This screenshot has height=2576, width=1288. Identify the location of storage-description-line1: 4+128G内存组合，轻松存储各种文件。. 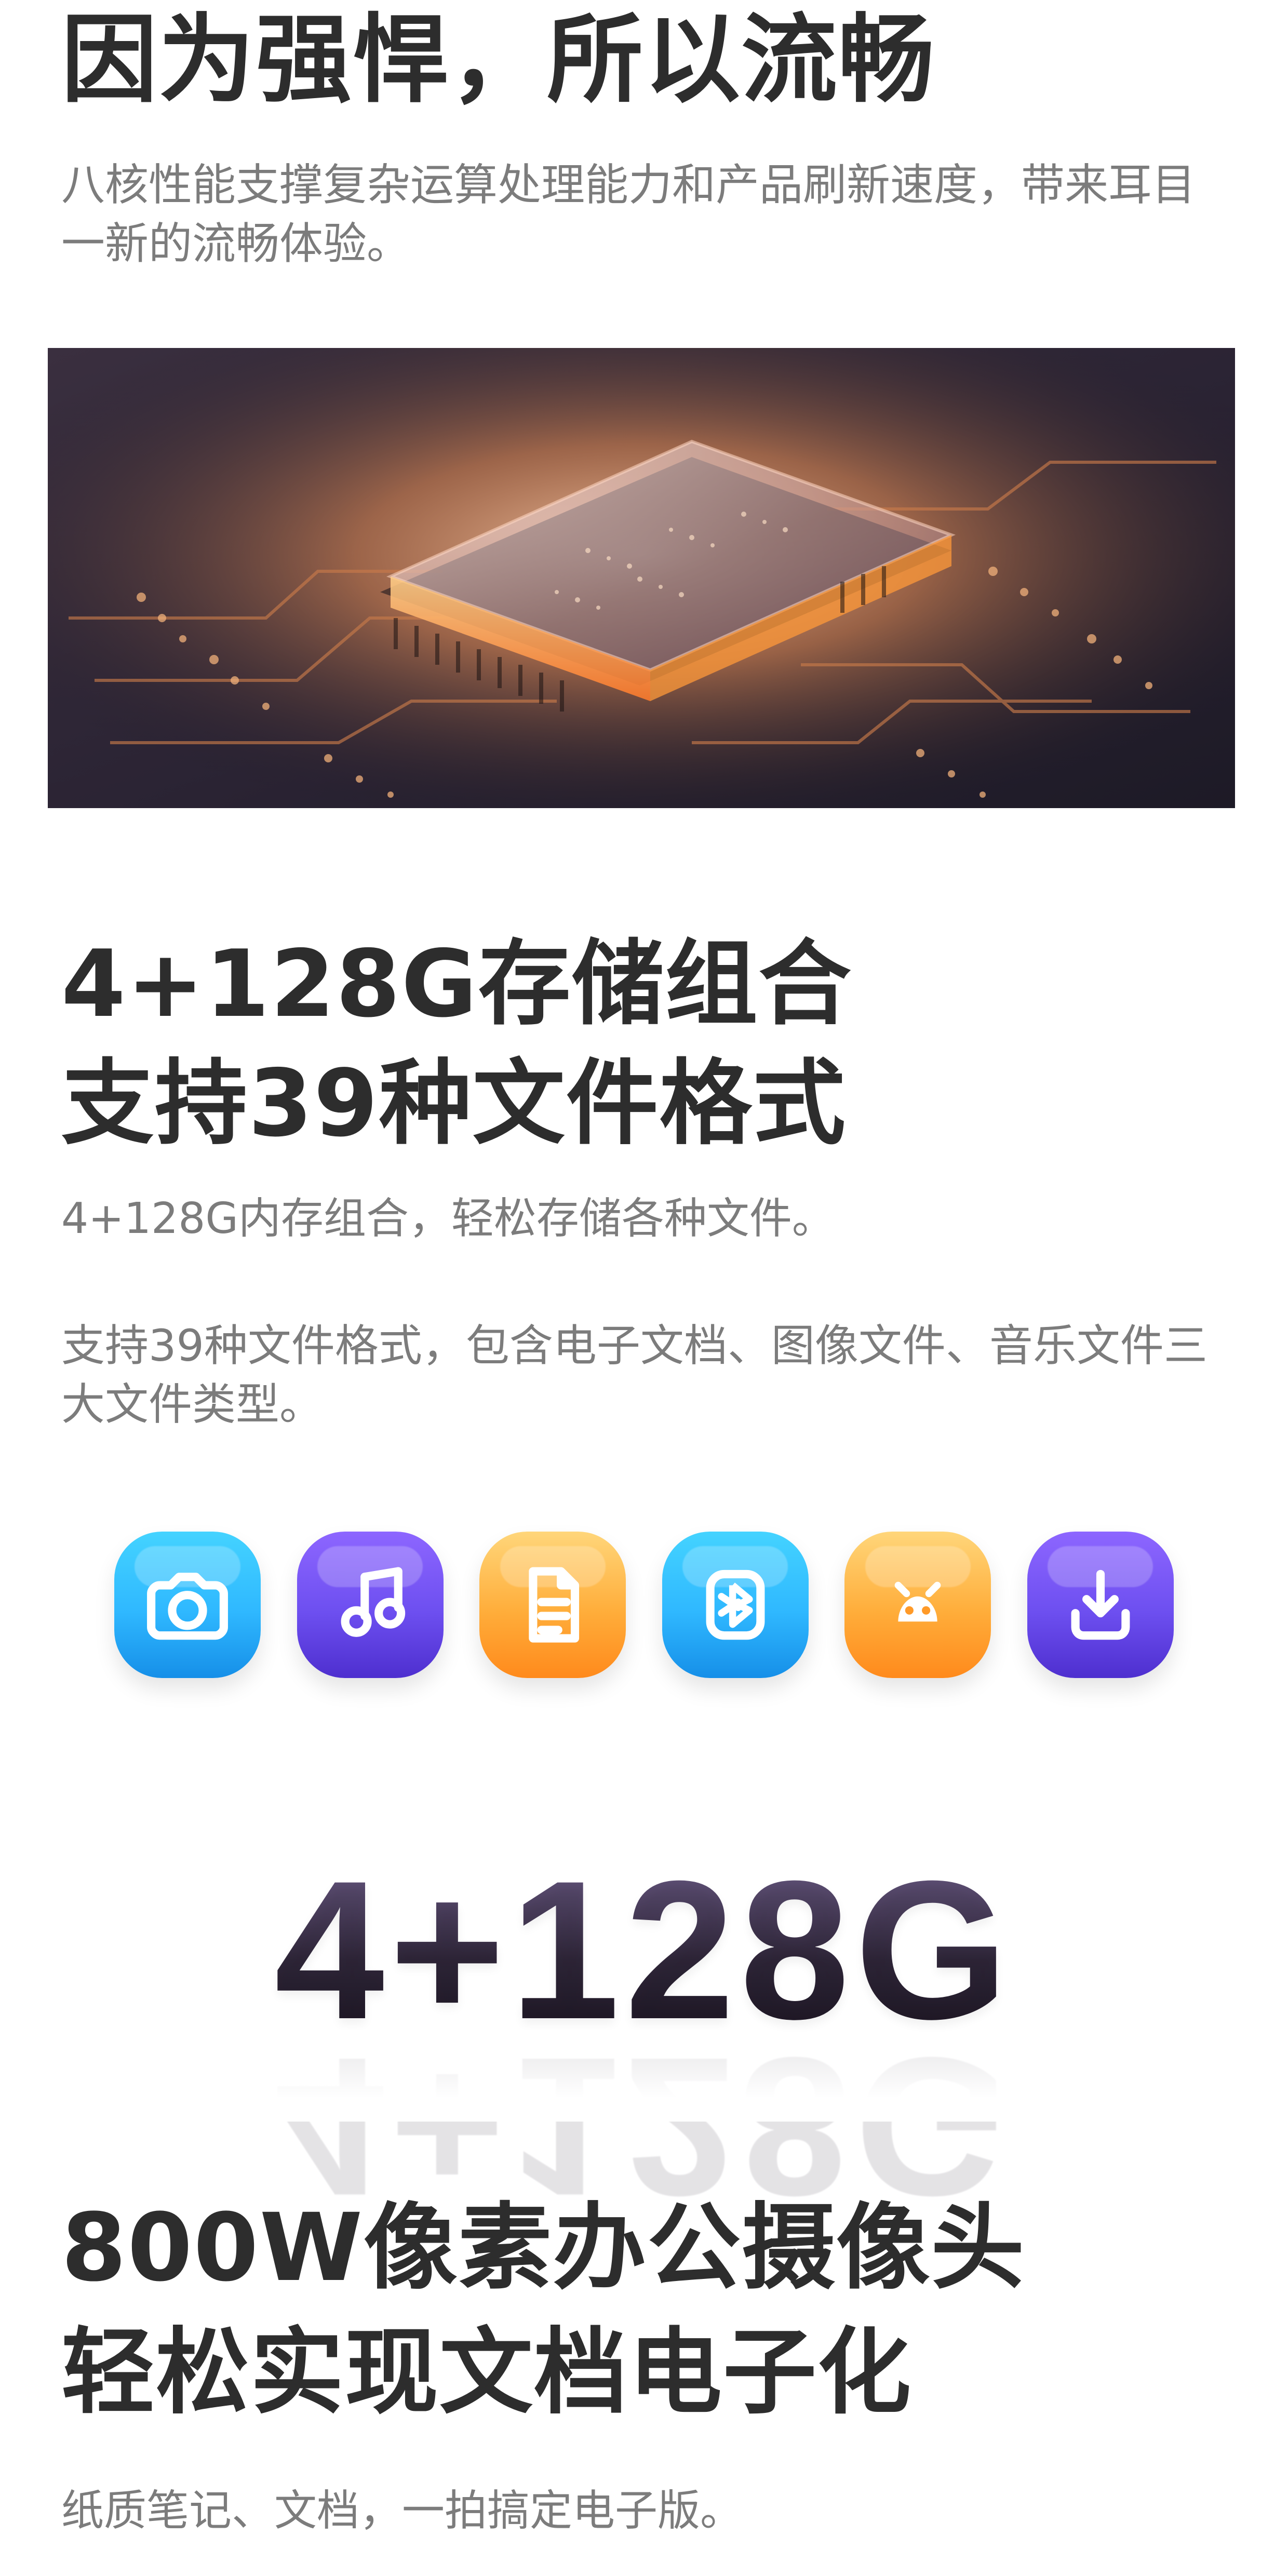
(448, 1218).